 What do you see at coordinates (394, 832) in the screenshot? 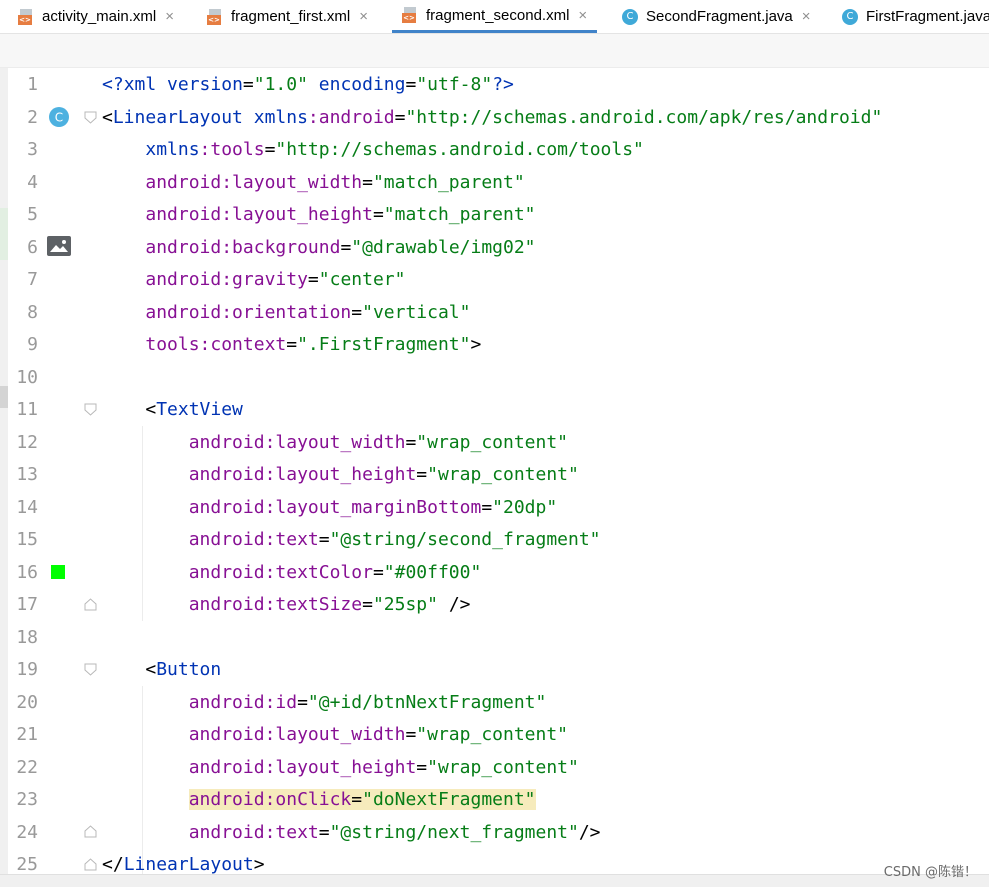
I see `code-text: android:text="@string/next_fragment"/>` at bounding box center [394, 832].